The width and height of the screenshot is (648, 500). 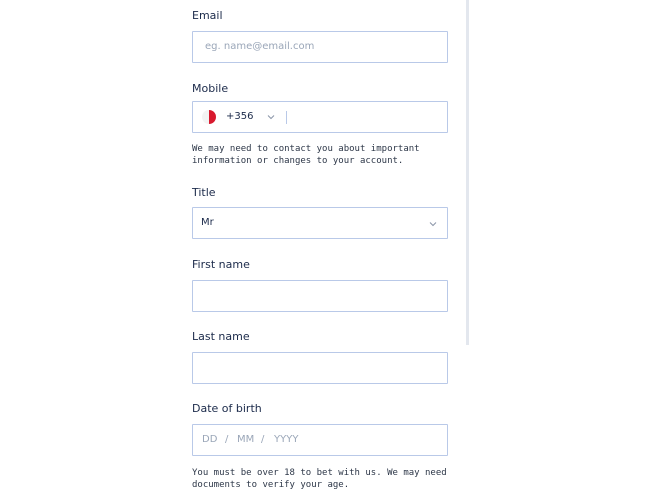 What do you see at coordinates (245, 439) in the screenshot?
I see `dob-month: MM` at bounding box center [245, 439].